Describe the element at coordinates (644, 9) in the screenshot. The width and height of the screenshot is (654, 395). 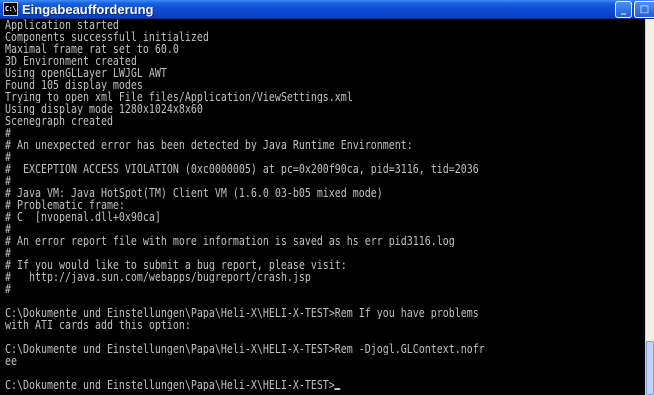
I see `maximize-button: □` at that location.